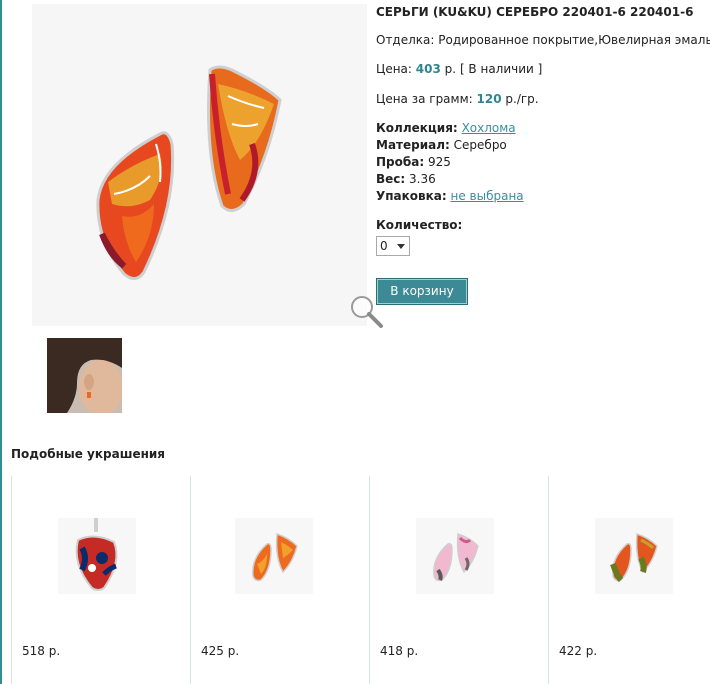 The image size is (710, 684). Describe the element at coordinates (88, 454) in the screenshot. I see `similar-section-title: Подобные украшения` at that location.